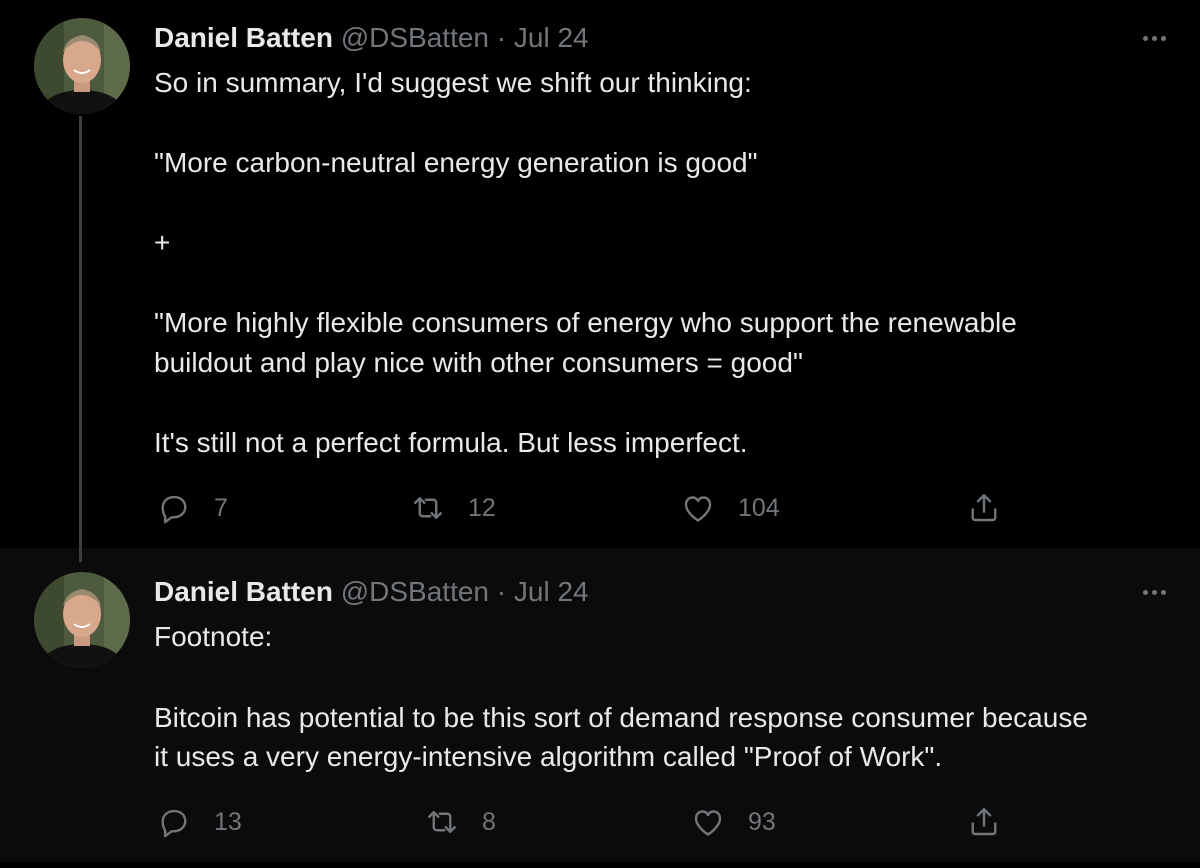 This screenshot has height=868, width=1200. What do you see at coordinates (489, 821) in the screenshot?
I see `retweet-count: 8` at bounding box center [489, 821].